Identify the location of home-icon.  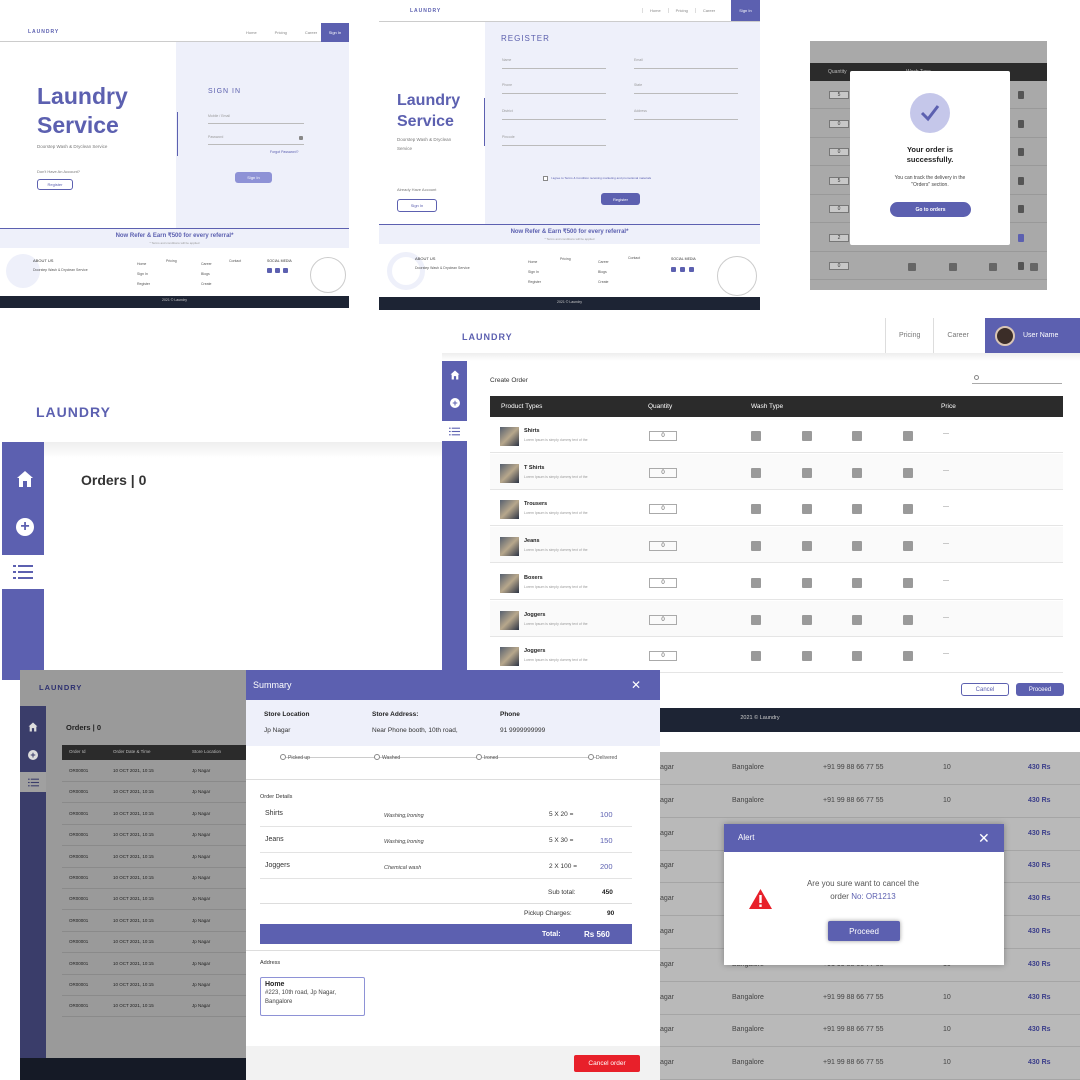
(455, 375).